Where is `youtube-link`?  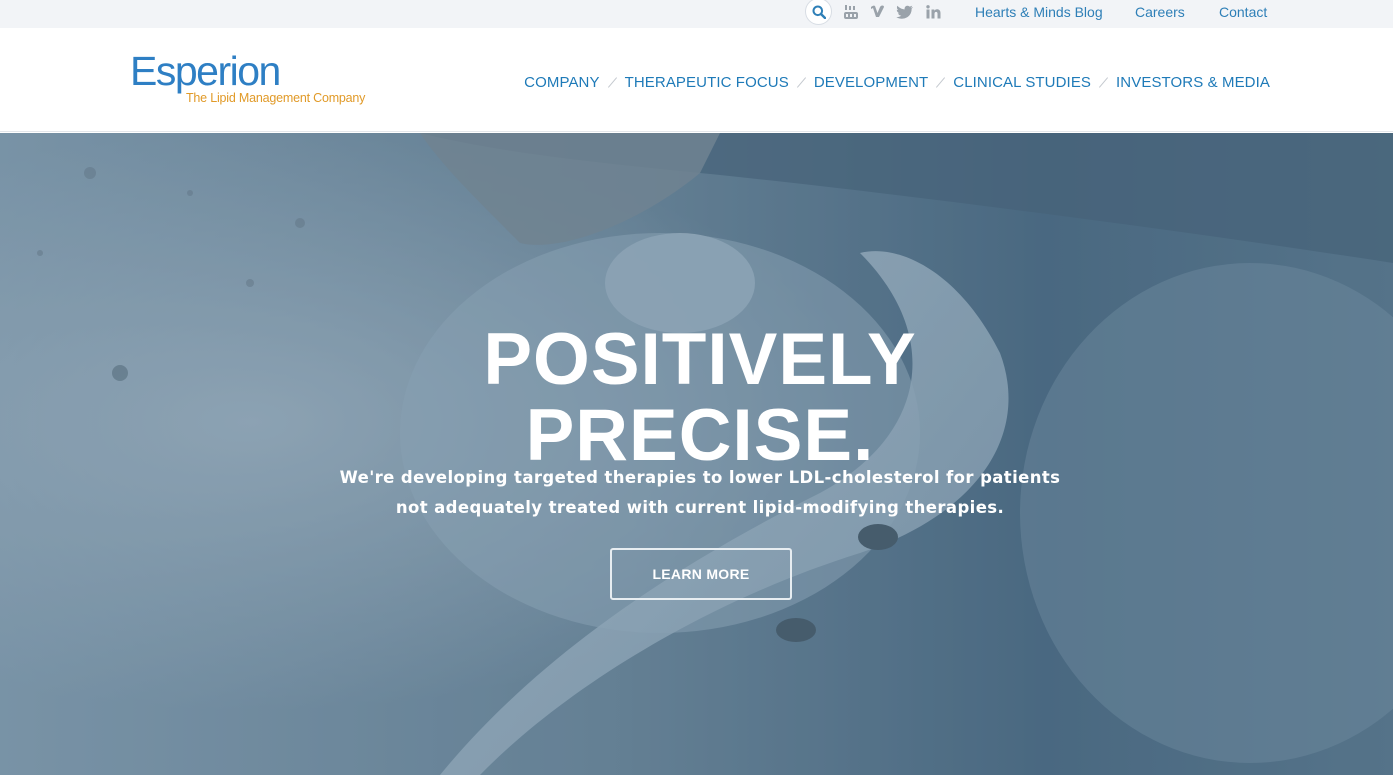
youtube-link is located at coordinates (851, 12).